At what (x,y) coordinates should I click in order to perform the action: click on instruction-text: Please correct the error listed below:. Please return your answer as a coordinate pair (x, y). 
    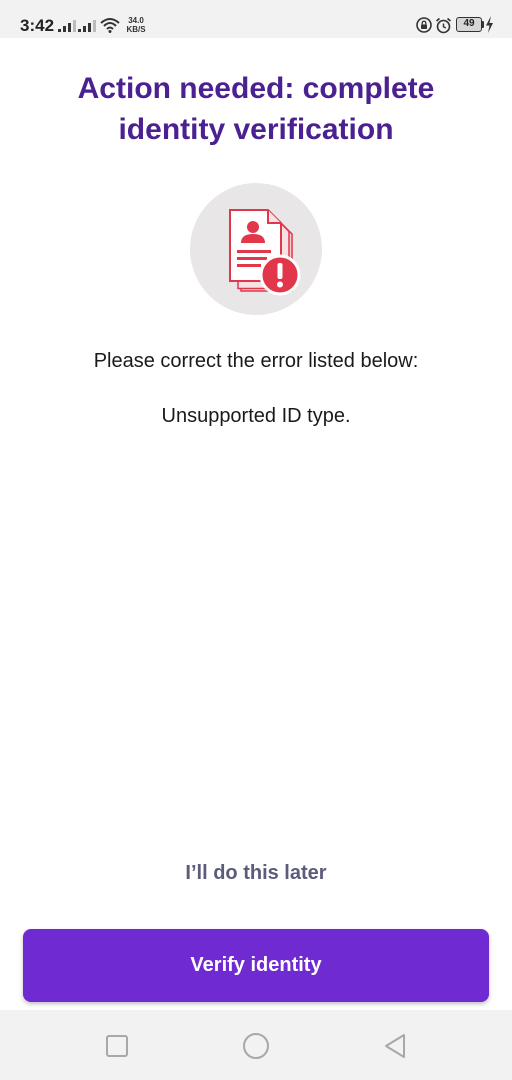
    Looking at the image, I should click on (256, 361).